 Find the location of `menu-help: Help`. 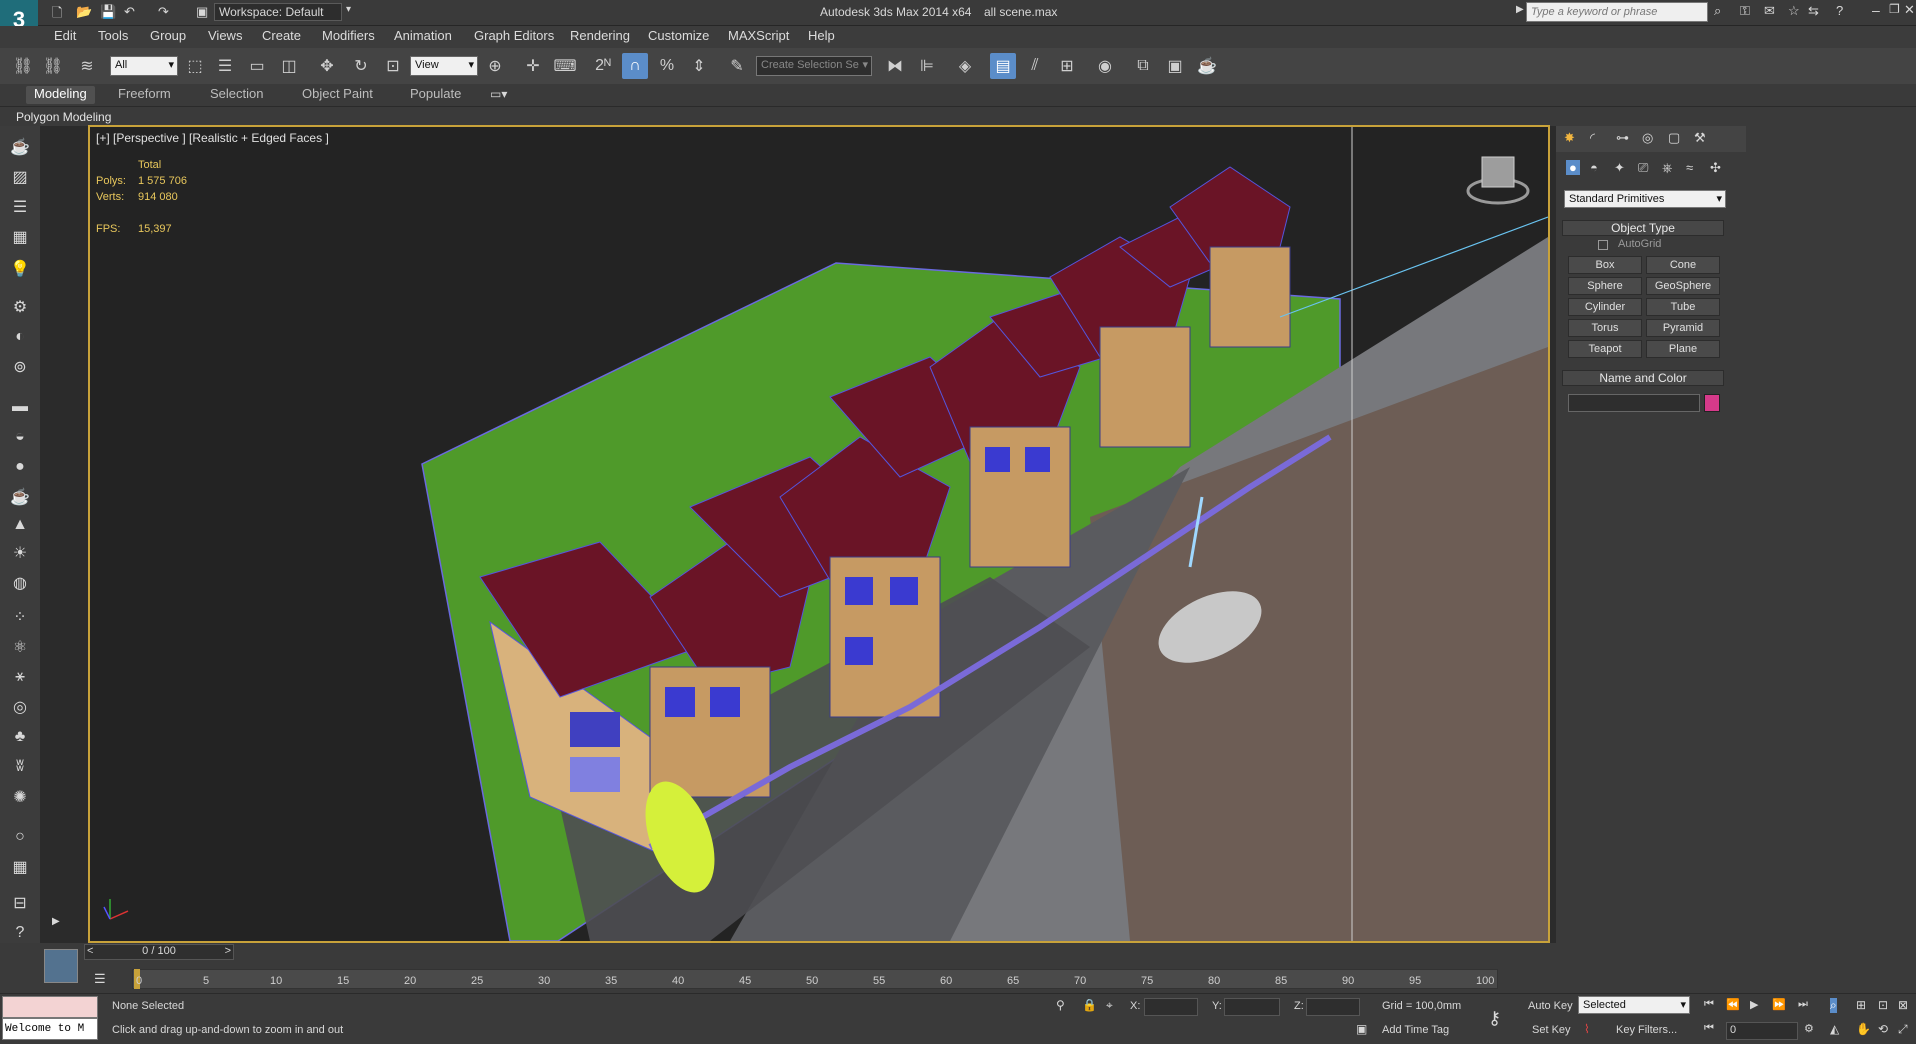

menu-help: Help is located at coordinates (821, 35).